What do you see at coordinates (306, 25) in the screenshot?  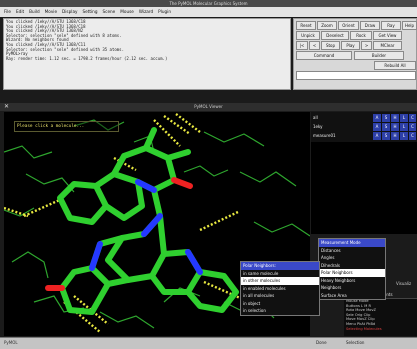 I see `reset-button: Reset` at bounding box center [306, 25].